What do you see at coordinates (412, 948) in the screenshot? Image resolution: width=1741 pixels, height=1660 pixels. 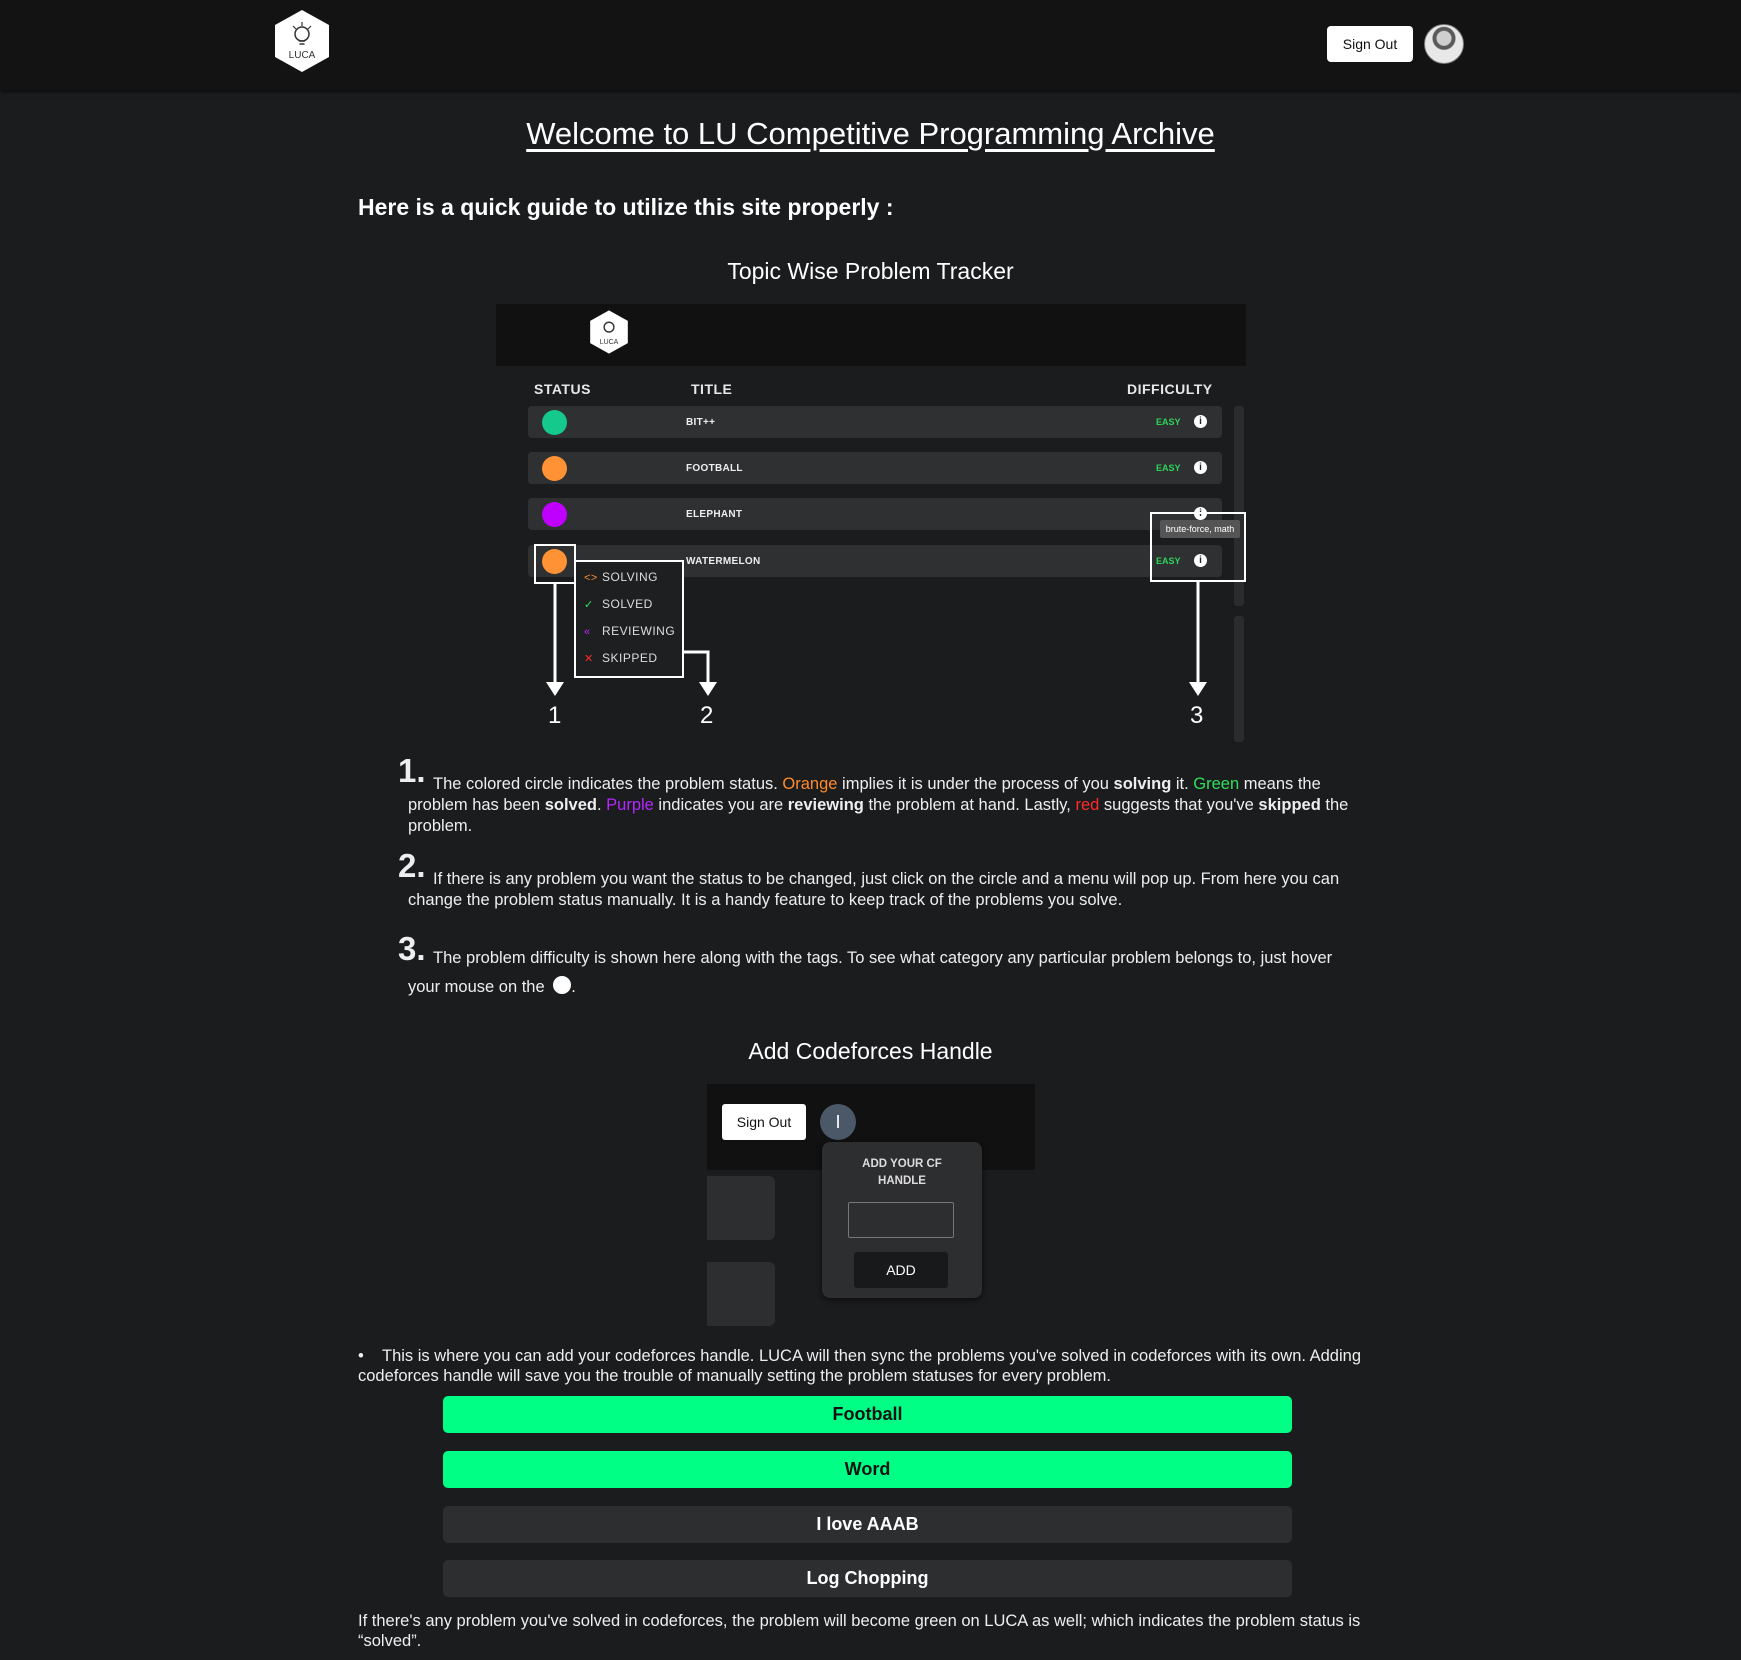 I see `step-number: 3.` at bounding box center [412, 948].